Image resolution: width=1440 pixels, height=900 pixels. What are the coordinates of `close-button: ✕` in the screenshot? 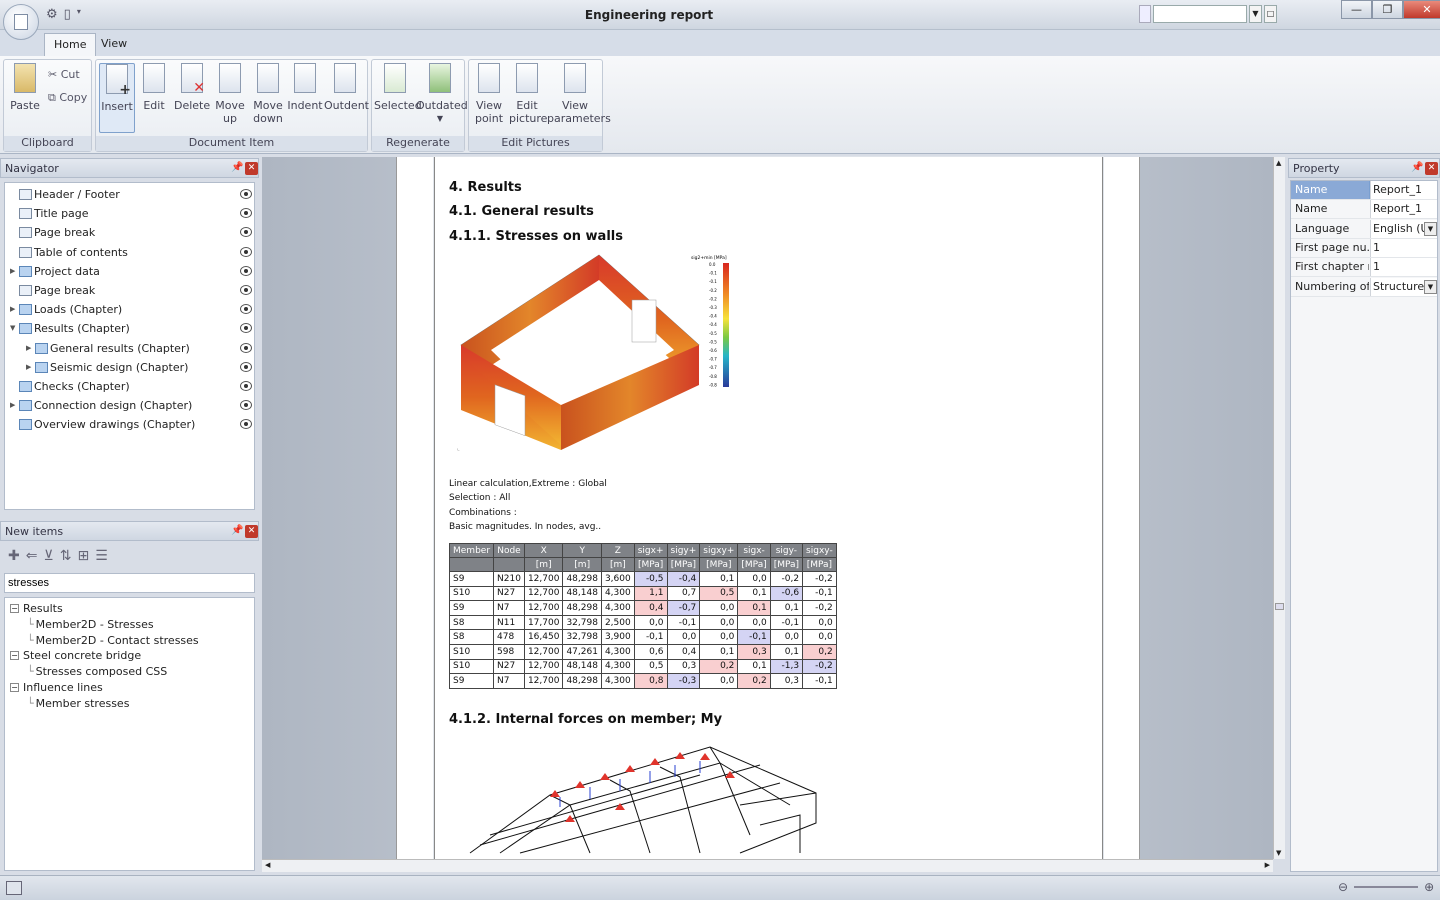 It's located at (1421, 9).